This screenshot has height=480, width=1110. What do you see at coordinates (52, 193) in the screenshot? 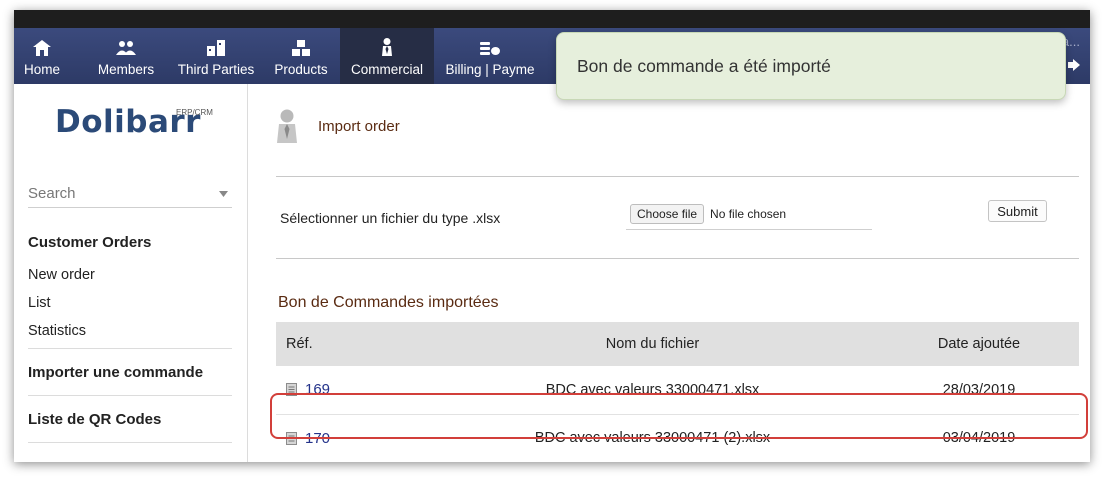
I see `search-placeholder: Search` at bounding box center [52, 193].